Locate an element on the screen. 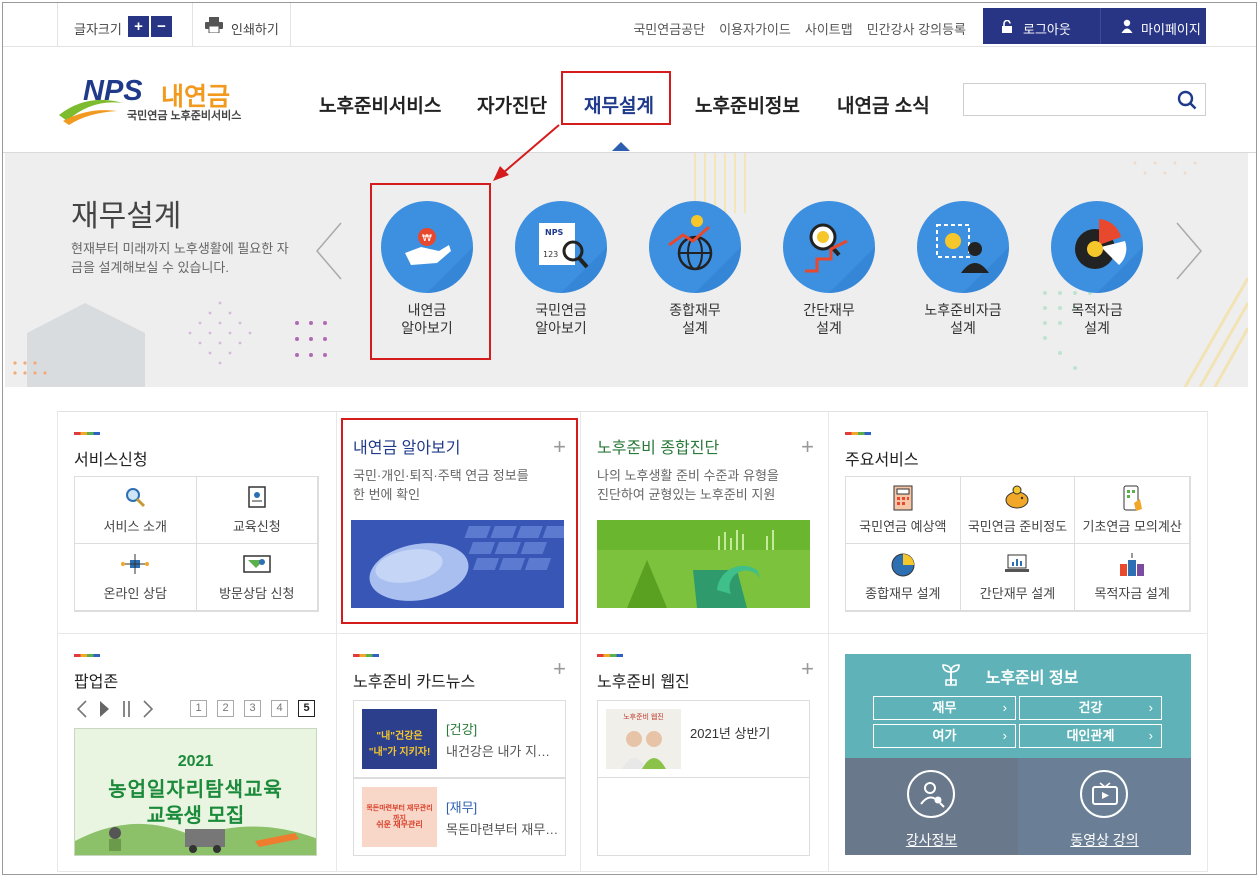 Image resolution: width=1260 pixels, height=878 pixels. info-leisure-button: 여가 › is located at coordinates (944, 736).